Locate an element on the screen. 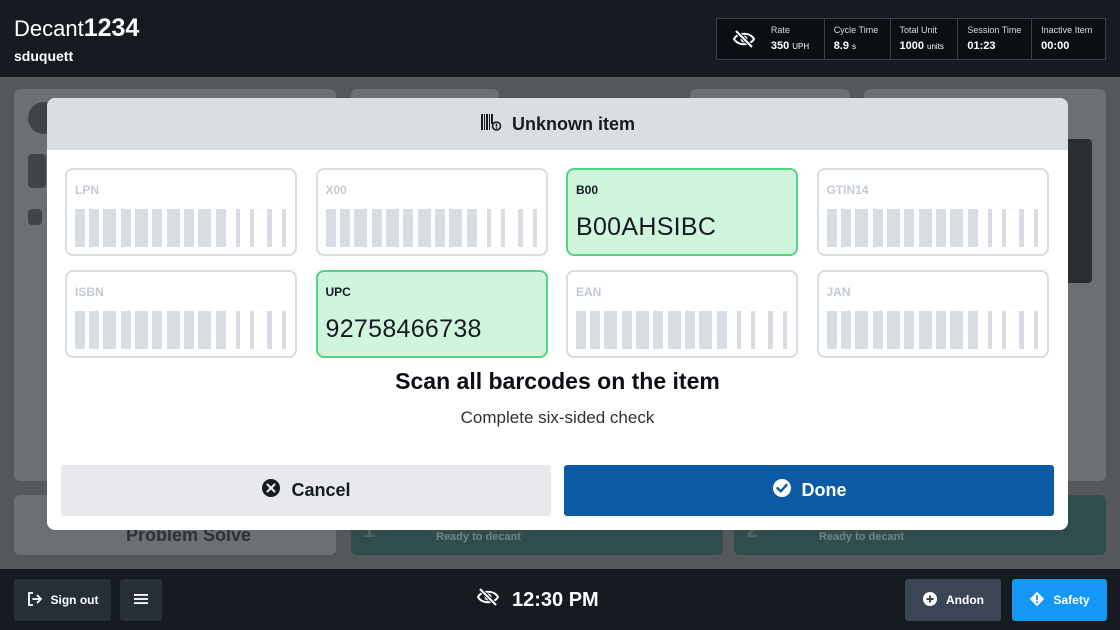 The image size is (1120, 630). menu-button is located at coordinates (141, 600).